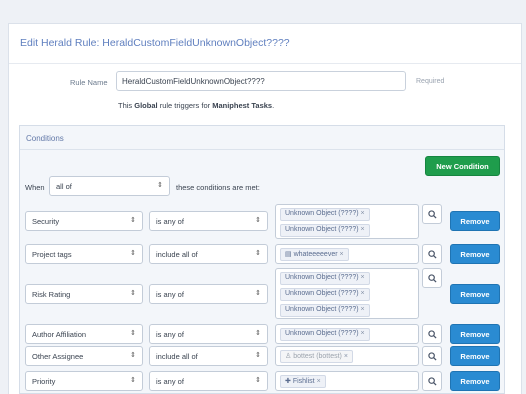 The width and height of the screenshot is (526, 394). What do you see at coordinates (289, 381) in the screenshot?
I see `plus-icon: ✚` at bounding box center [289, 381].